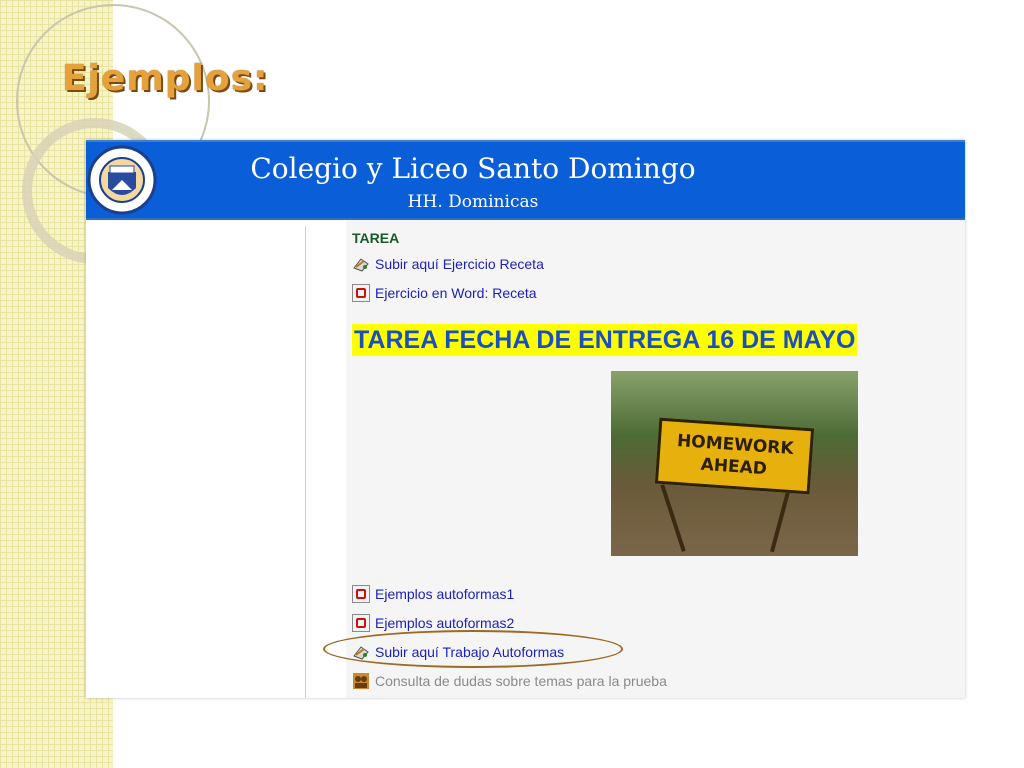 The image size is (1024, 768). Describe the element at coordinates (473, 649) in the screenshot. I see `highlight-oval` at that location.